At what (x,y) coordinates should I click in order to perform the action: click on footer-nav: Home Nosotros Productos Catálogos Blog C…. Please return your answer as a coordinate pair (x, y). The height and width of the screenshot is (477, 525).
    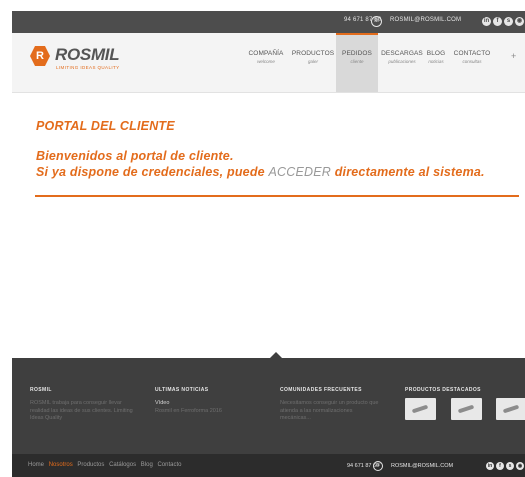
    Looking at the image, I should click on (106, 465).